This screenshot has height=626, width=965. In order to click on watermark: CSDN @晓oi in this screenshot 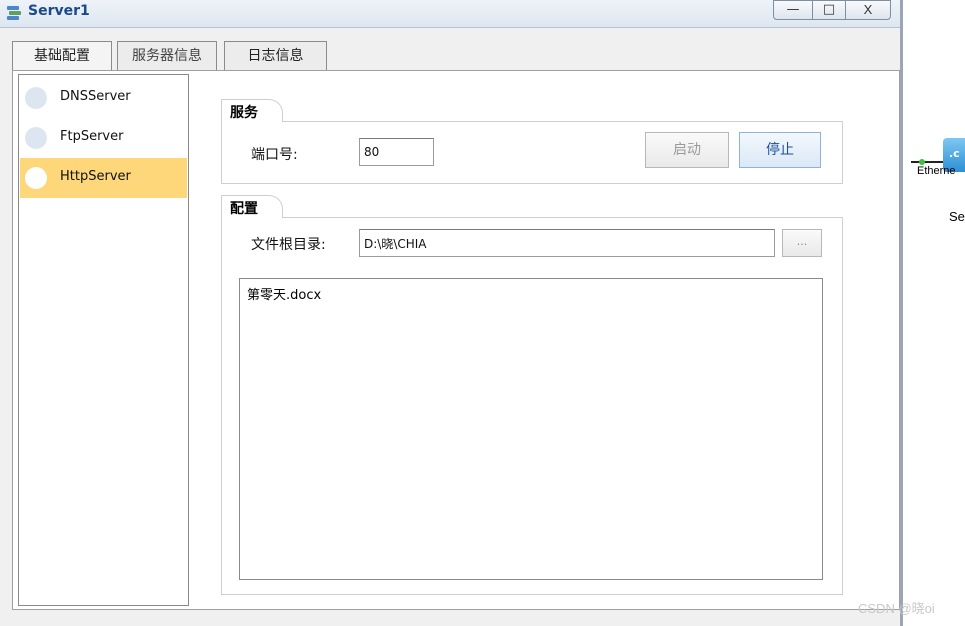, I will do `click(896, 608)`.